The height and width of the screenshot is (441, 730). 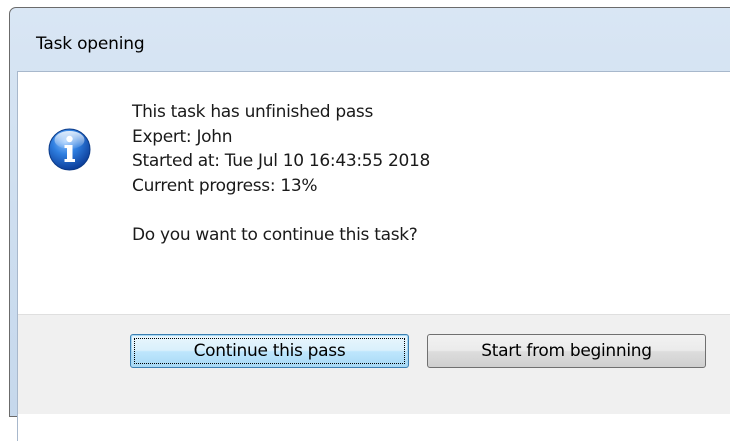 I want to click on message-line: Started at: Tue Jul 10 16:43:55 2018, so click(x=281, y=161).